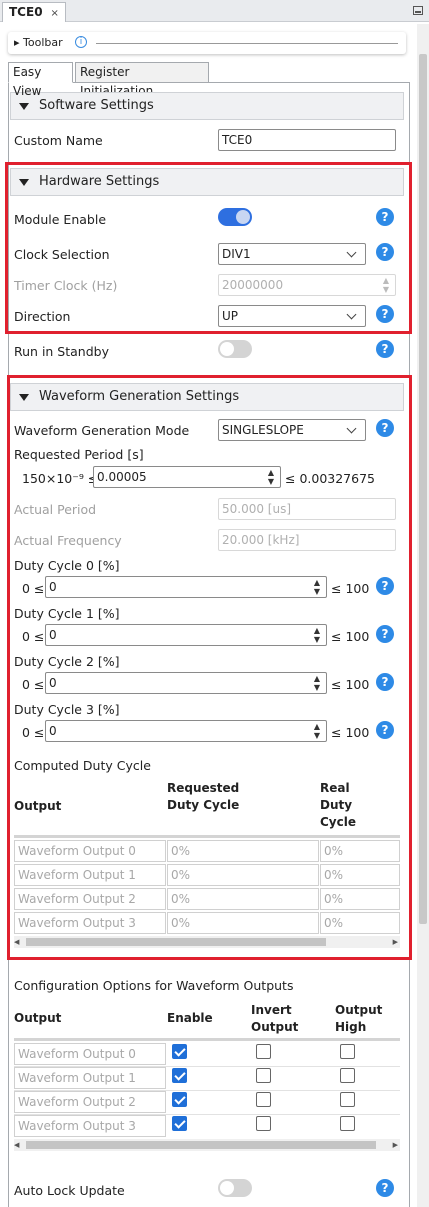  Describe the element at coordinates (67, 613) in the screenshot. I see `duty-cycle-1-label: Duty Cycle 1 [%]` at that location.